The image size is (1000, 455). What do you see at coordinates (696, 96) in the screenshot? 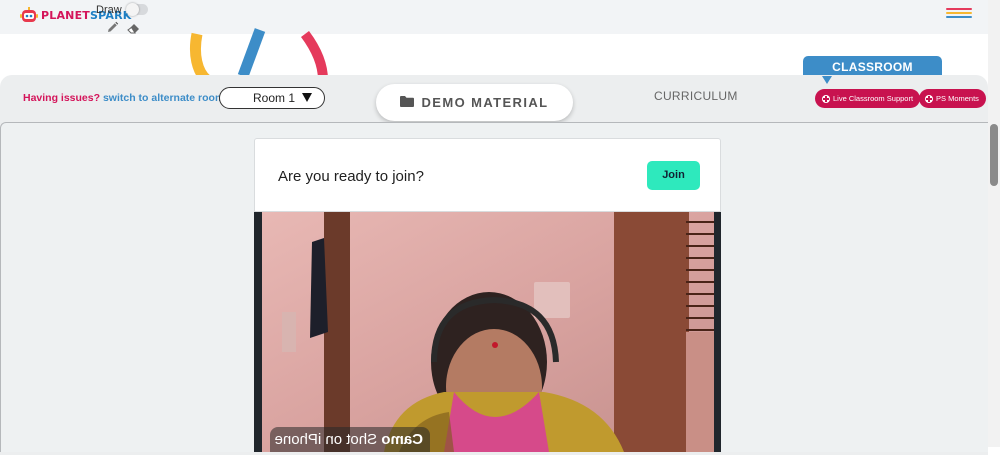
I see `tab-curriculum: CURRICULUM` at bounding box center [696, 96].